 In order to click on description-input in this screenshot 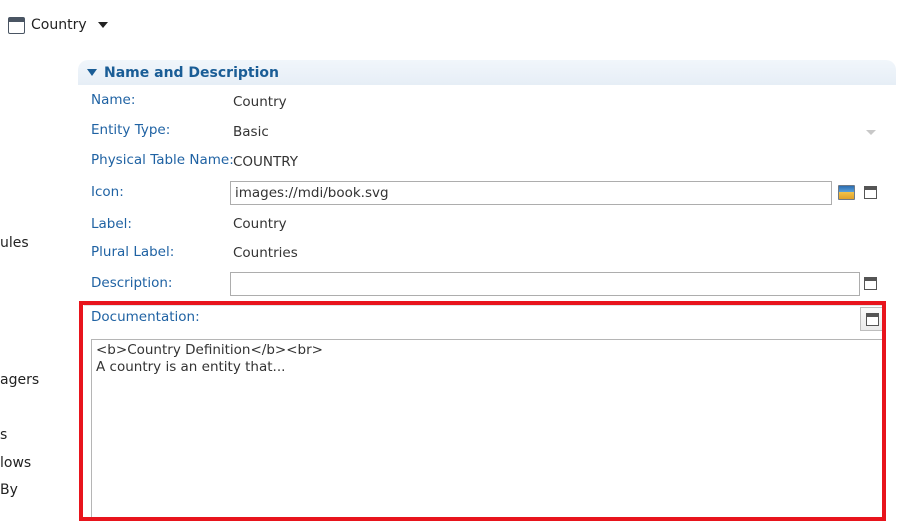, I will do `click(545, 284)`.